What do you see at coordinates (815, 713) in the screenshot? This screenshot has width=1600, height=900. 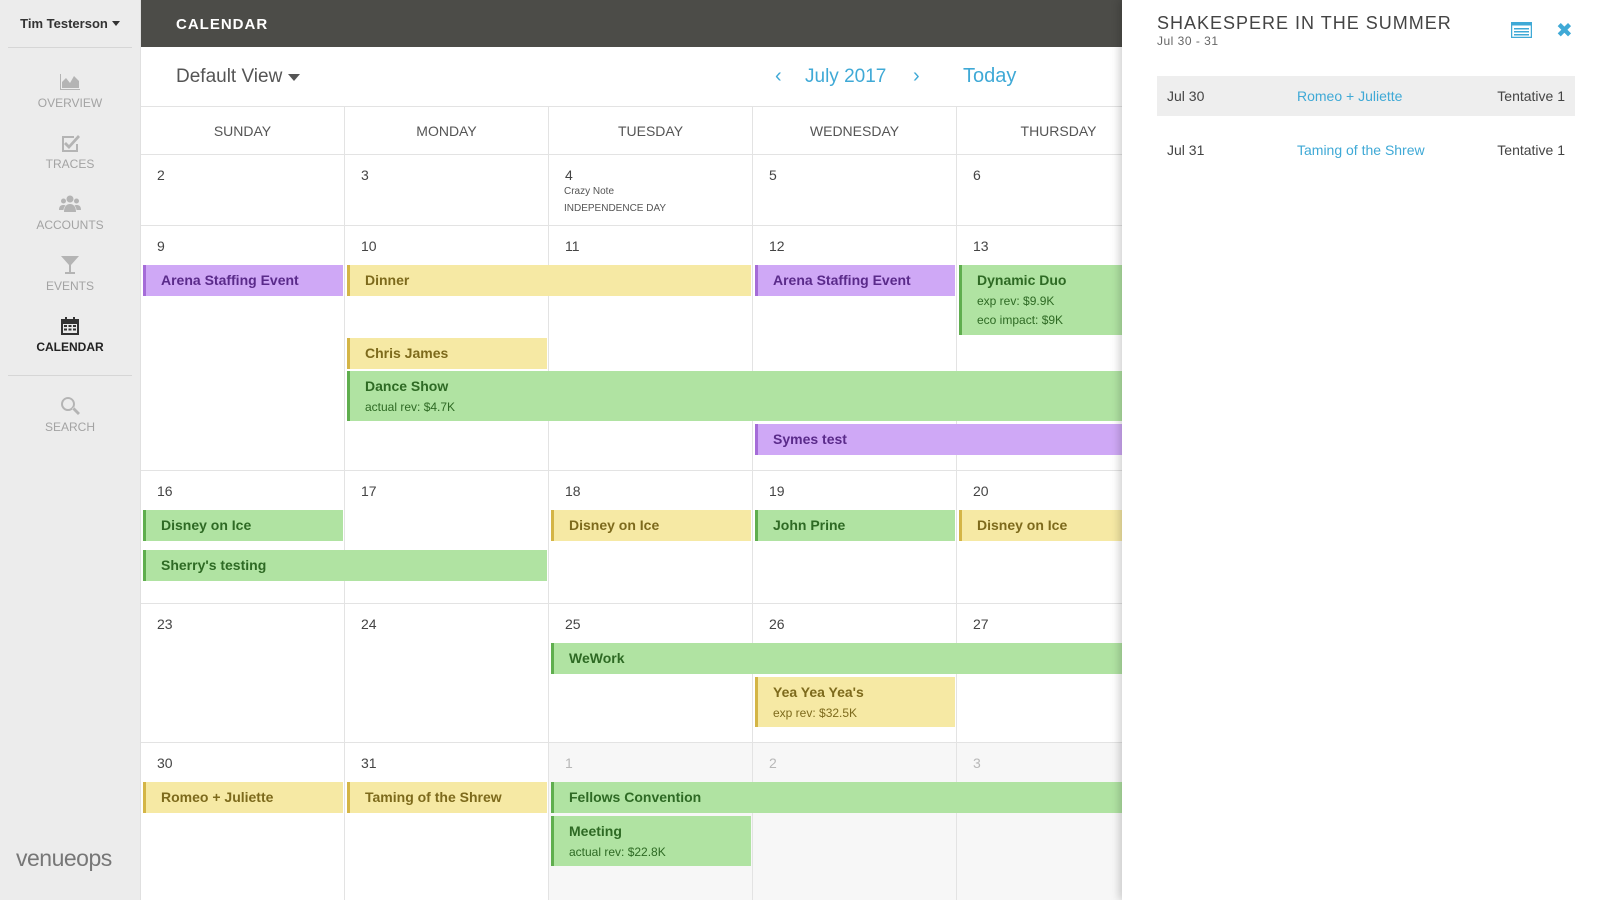 I see `event-exp-rev: exp rev: $32.5K` at bounding box center [815, 713].